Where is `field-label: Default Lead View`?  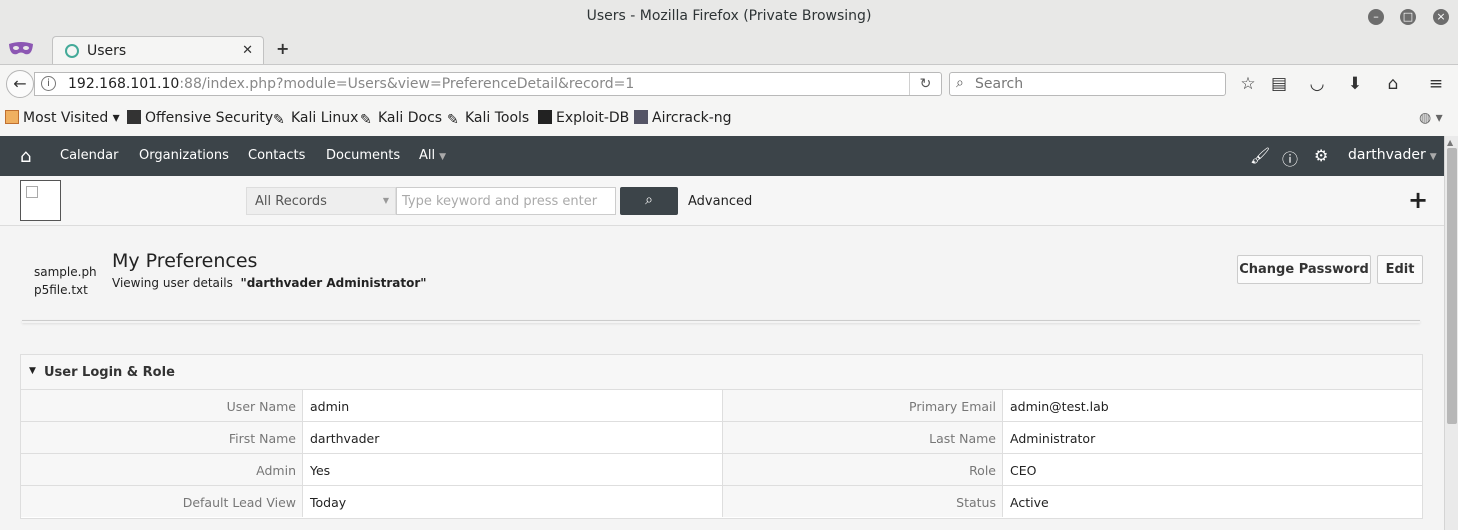 field-label: Default Lead View is located at coordinates (162, 501).